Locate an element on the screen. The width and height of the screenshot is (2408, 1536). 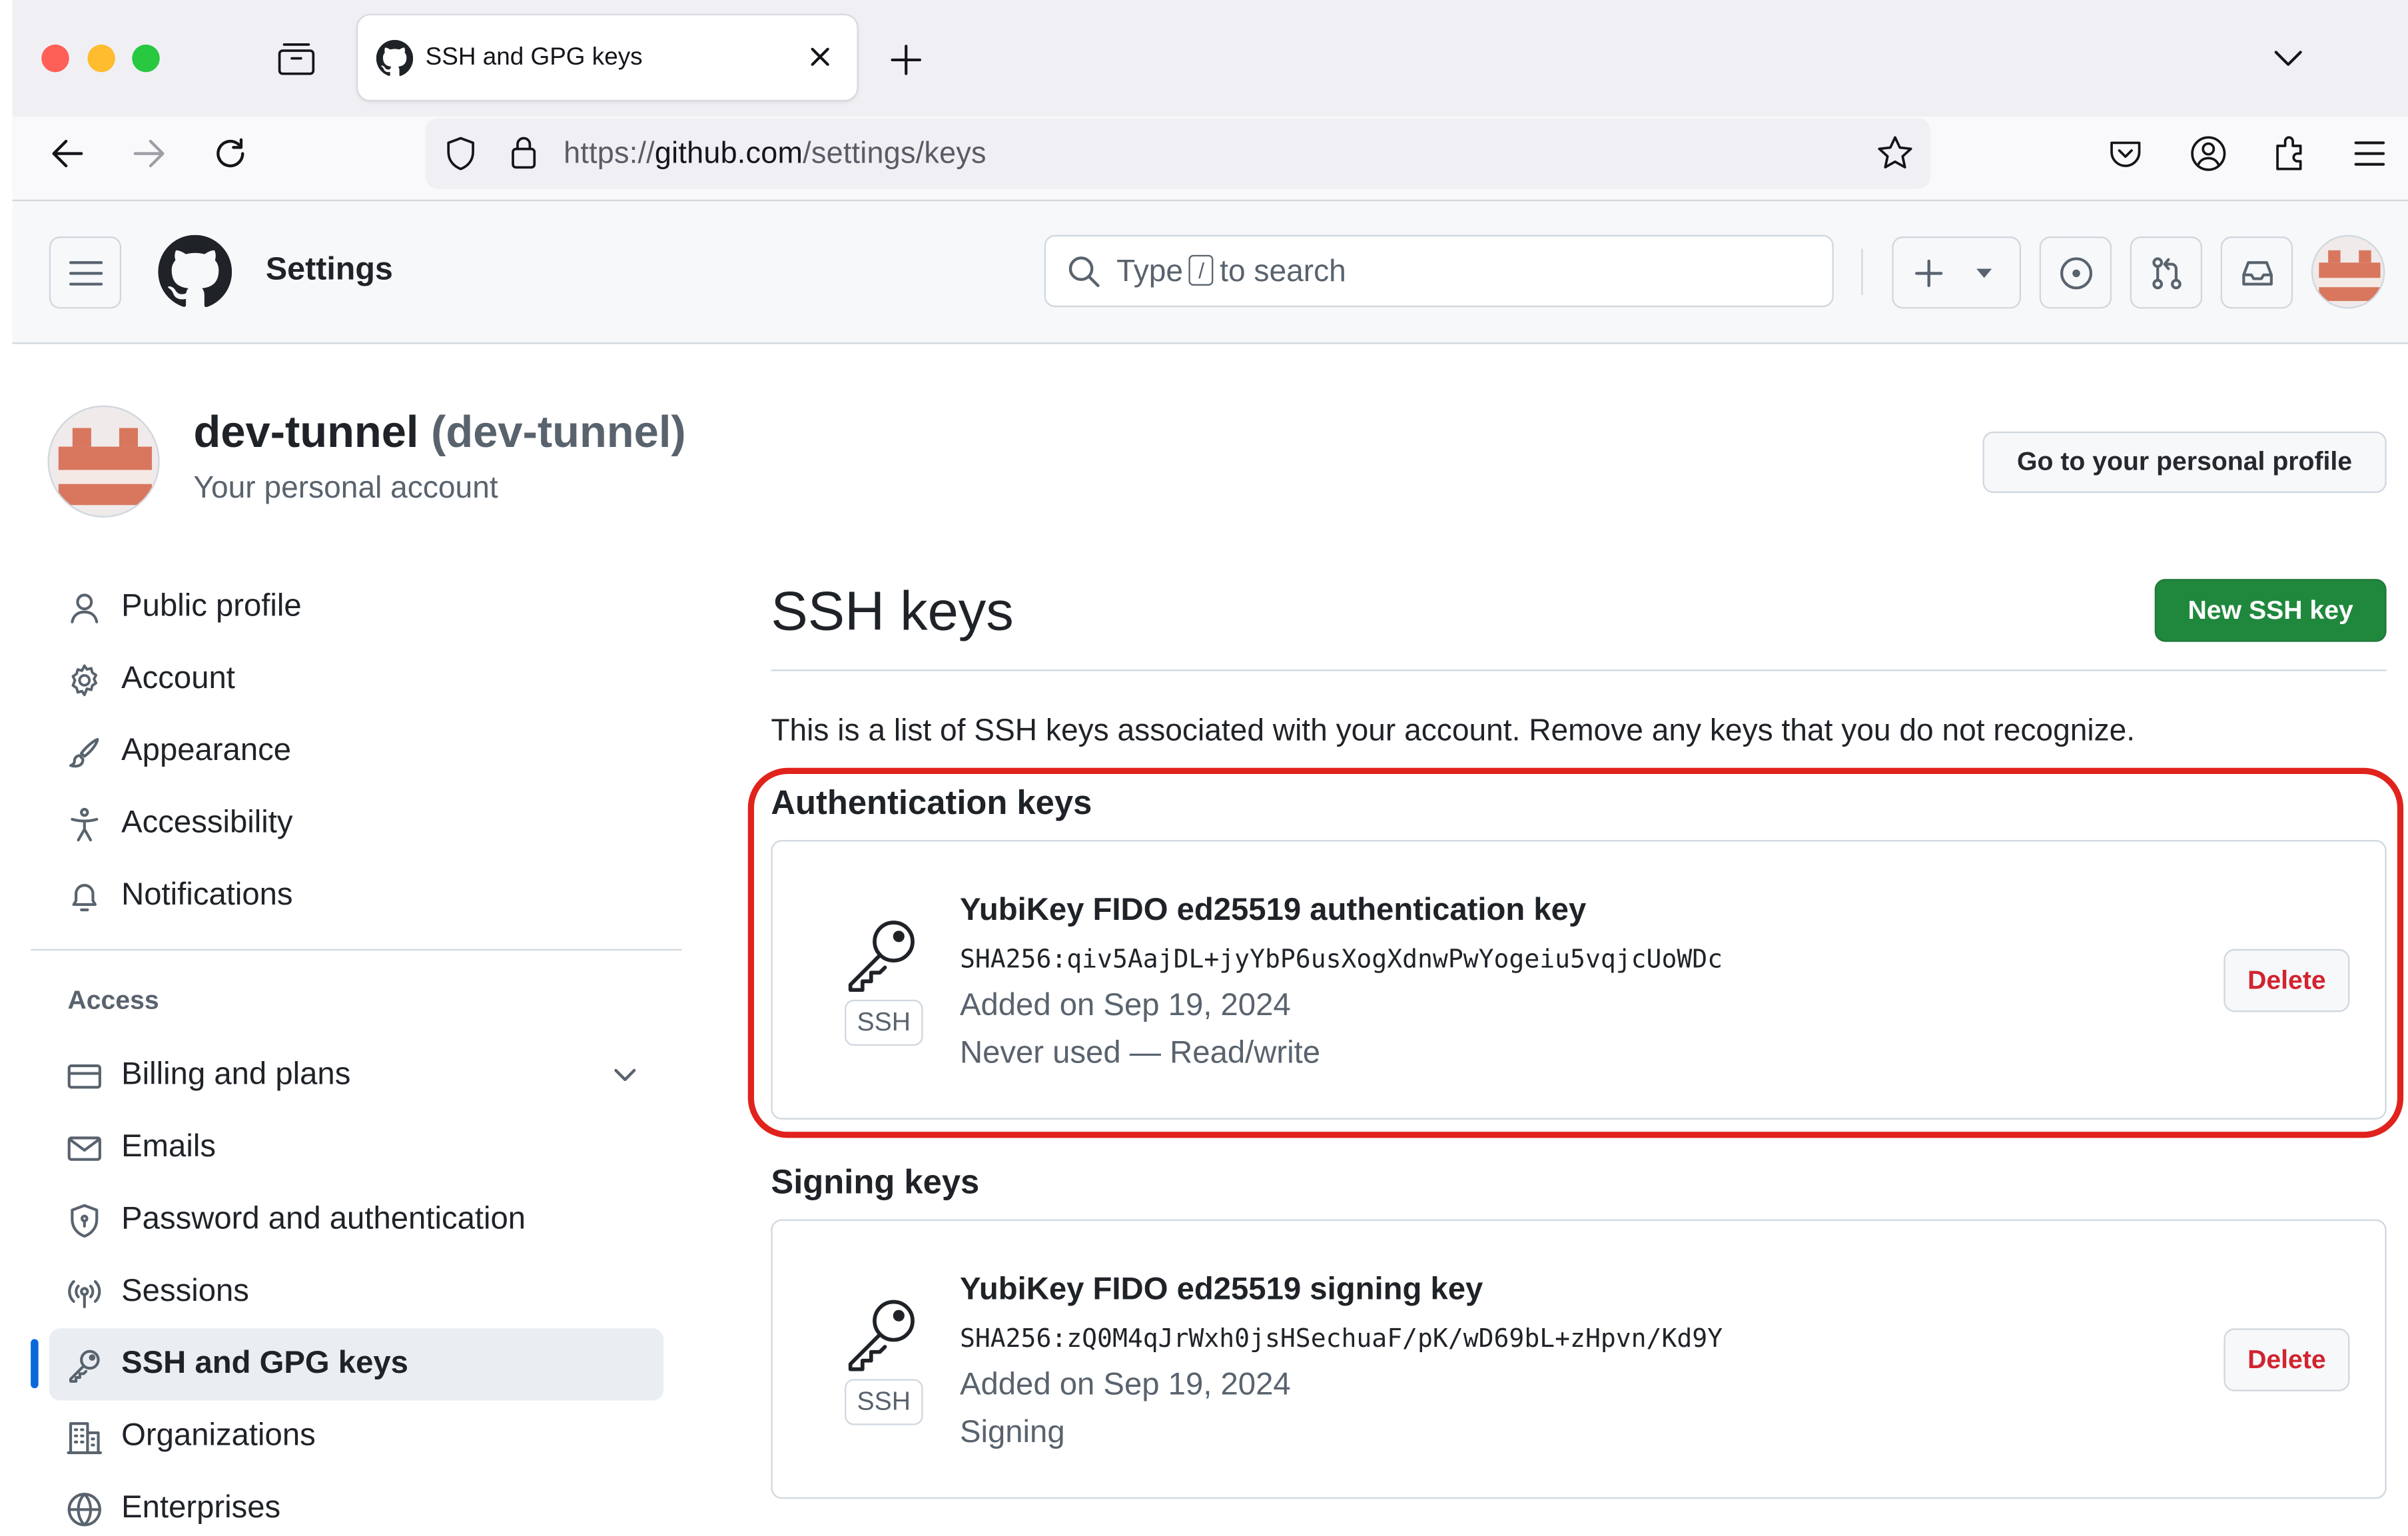
key-title: YubiKey FIDO ed25519 signing key is located at coordinates (1221, 1289).